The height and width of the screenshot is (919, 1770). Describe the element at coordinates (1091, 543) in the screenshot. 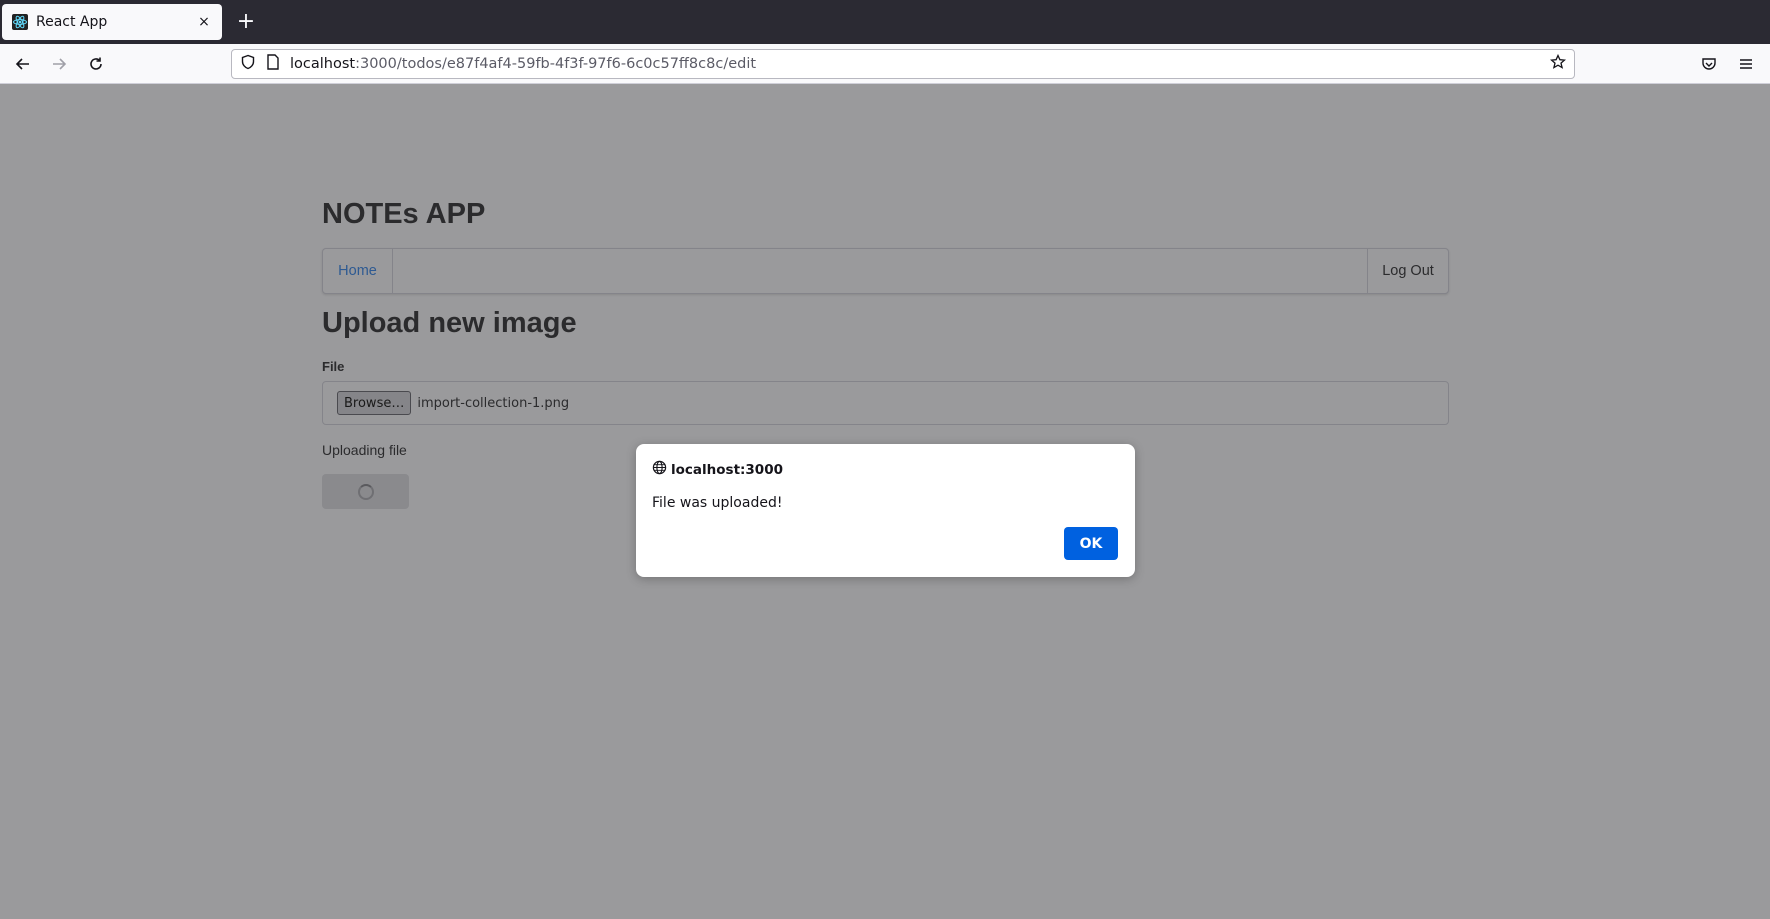

I see `ok-button: OK` at that location.